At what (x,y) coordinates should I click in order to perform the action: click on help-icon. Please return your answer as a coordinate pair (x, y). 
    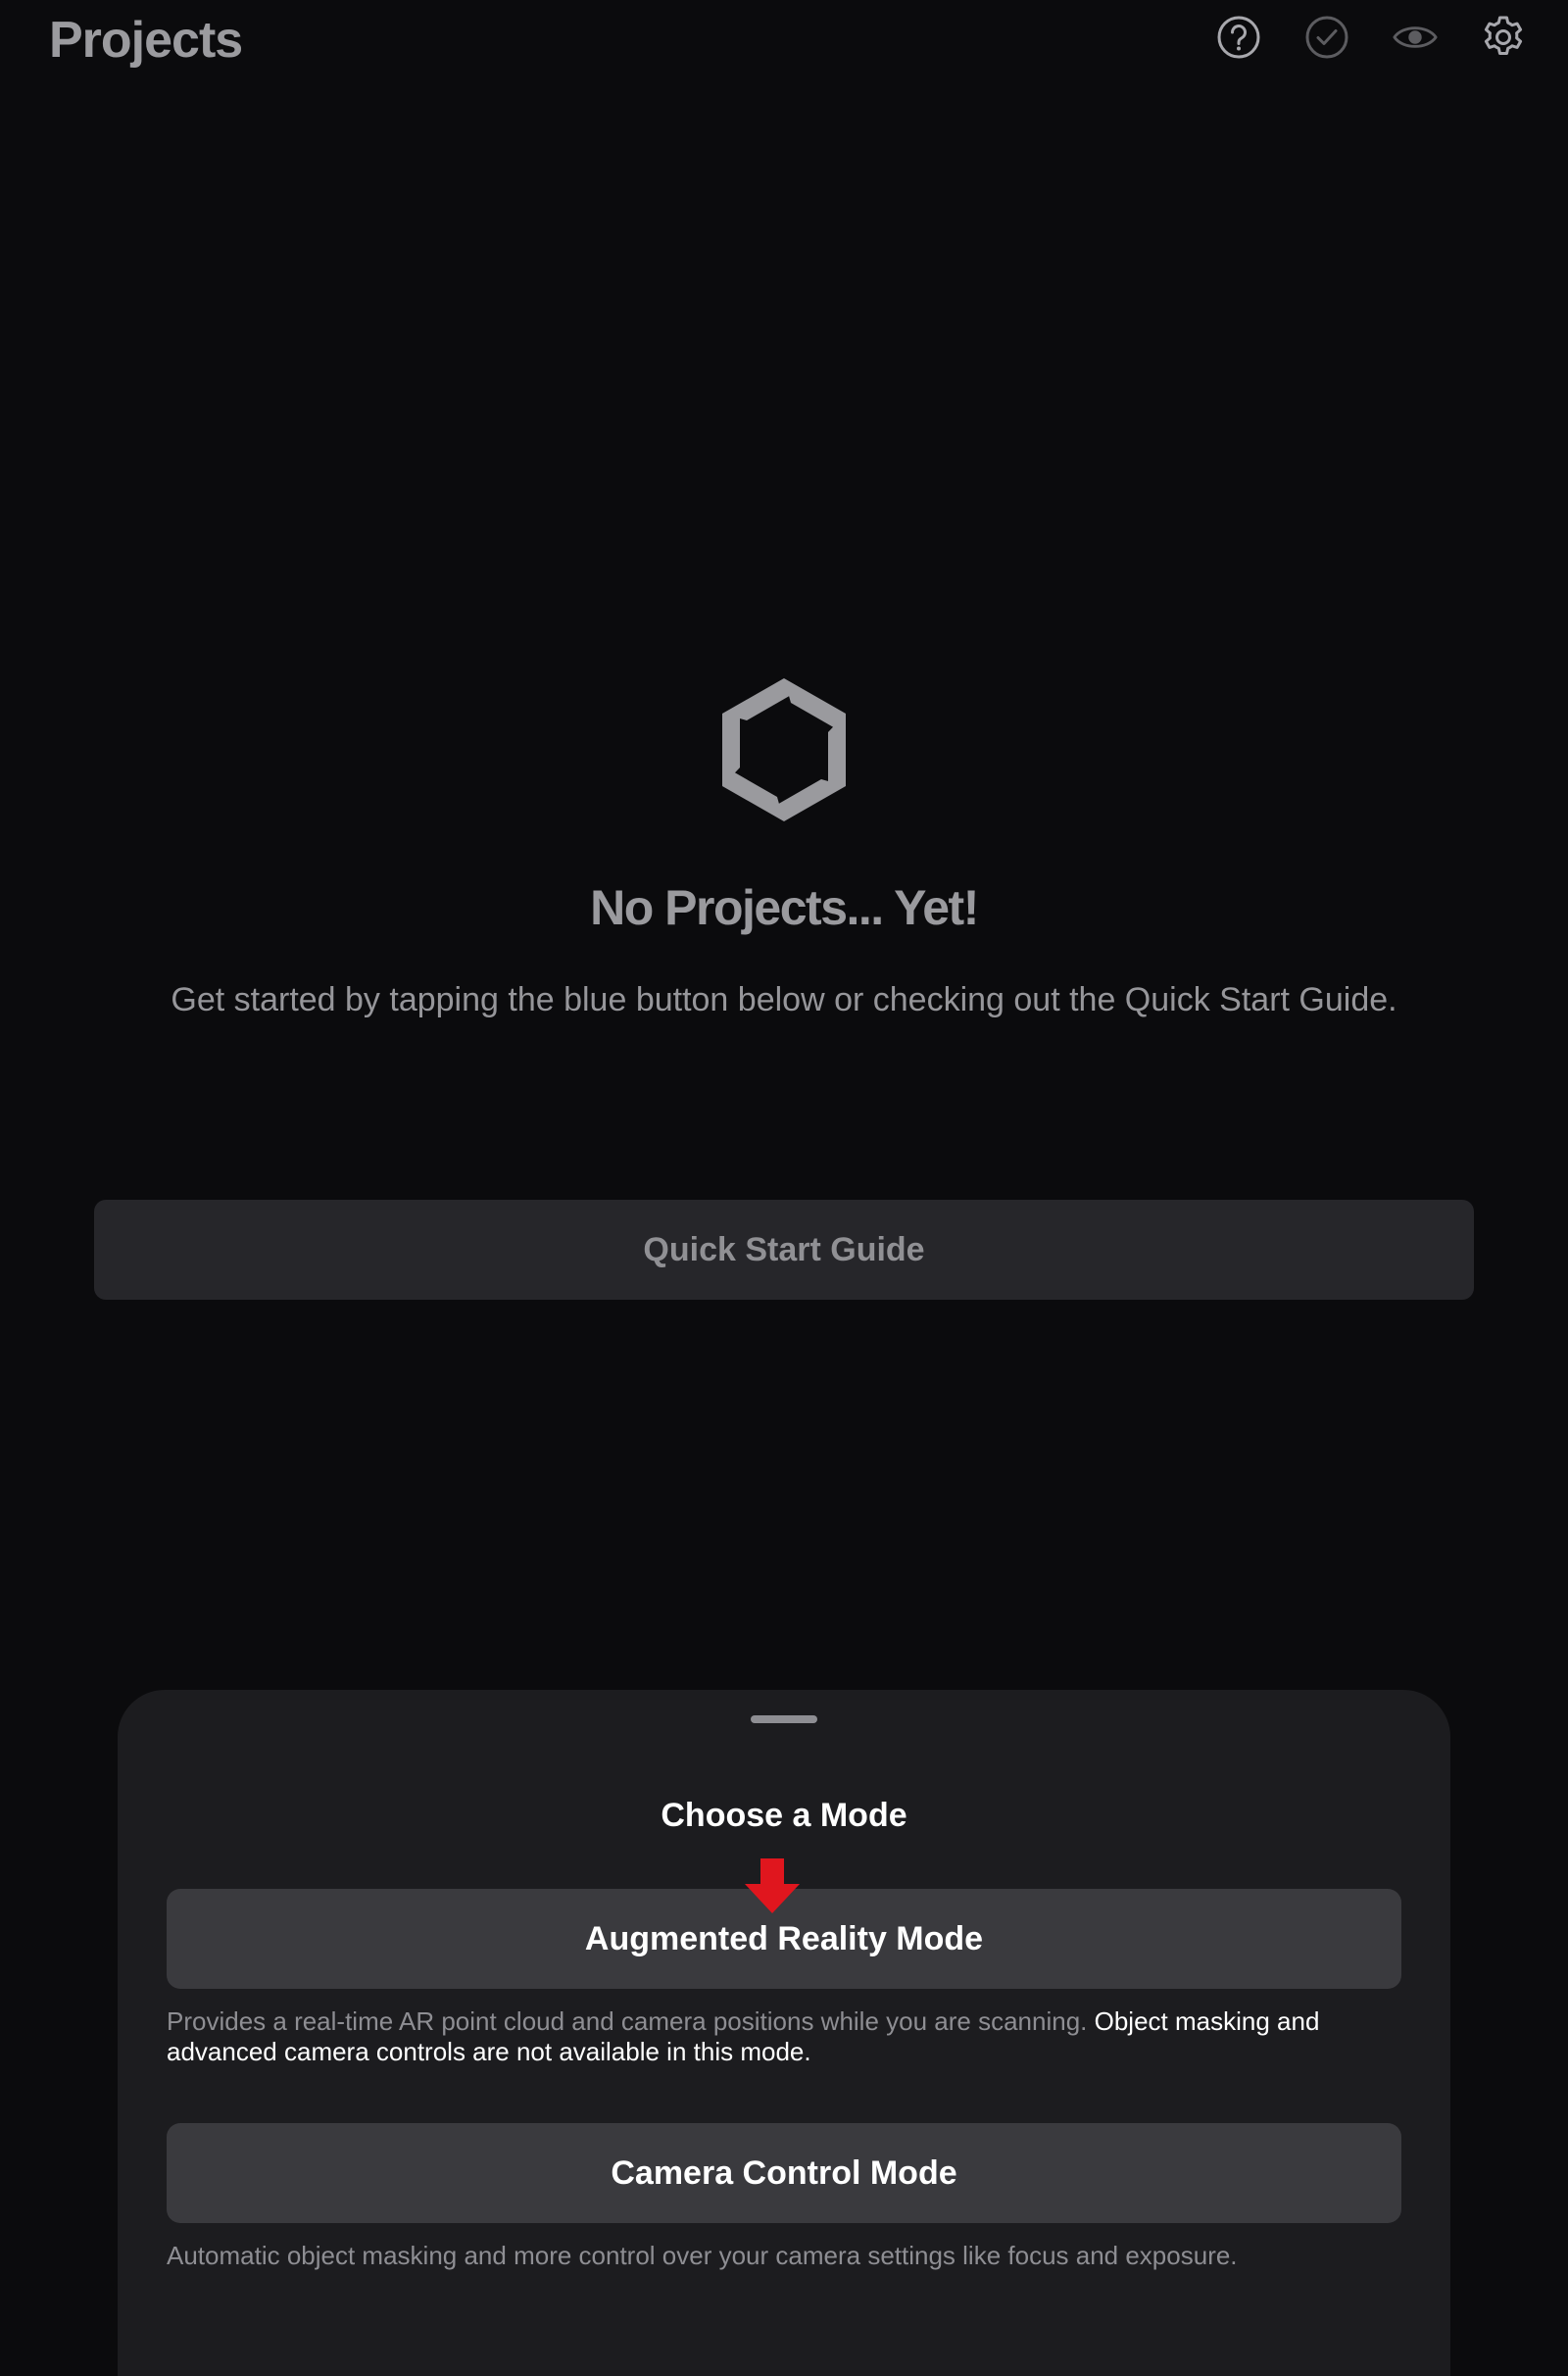
    Looking at the image, I should click on (1238, 37).